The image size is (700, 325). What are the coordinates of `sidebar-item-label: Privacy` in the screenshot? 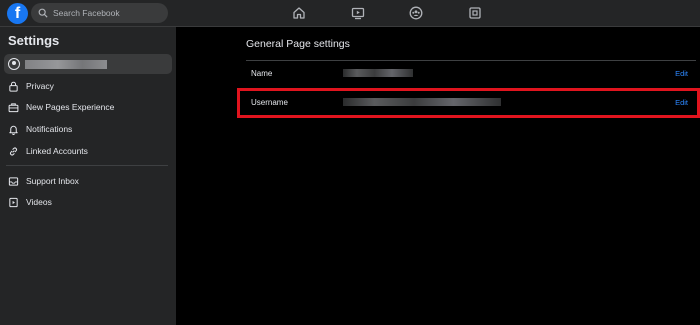 It's located at (40, 86).